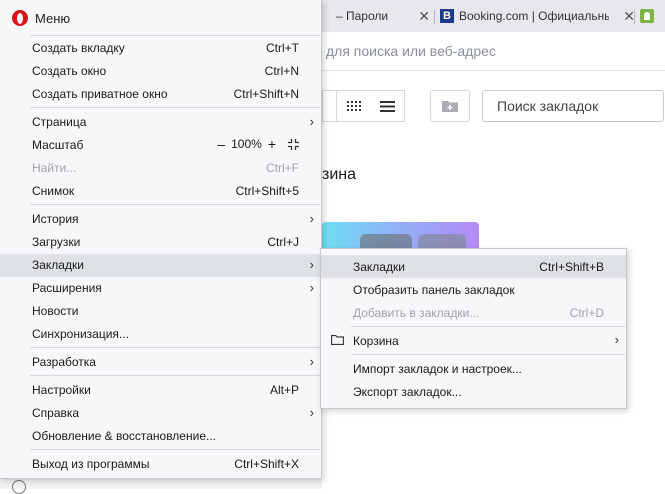  Describe the element at coordinates (339, 174) in the screenshot. I see `section-heading: зина` at that location.